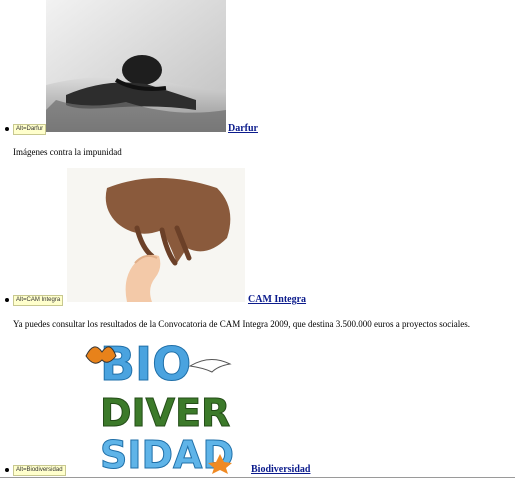  I want to click on biodiversidad-logo: BIO DIVER SIDAD, so click(164, 405).